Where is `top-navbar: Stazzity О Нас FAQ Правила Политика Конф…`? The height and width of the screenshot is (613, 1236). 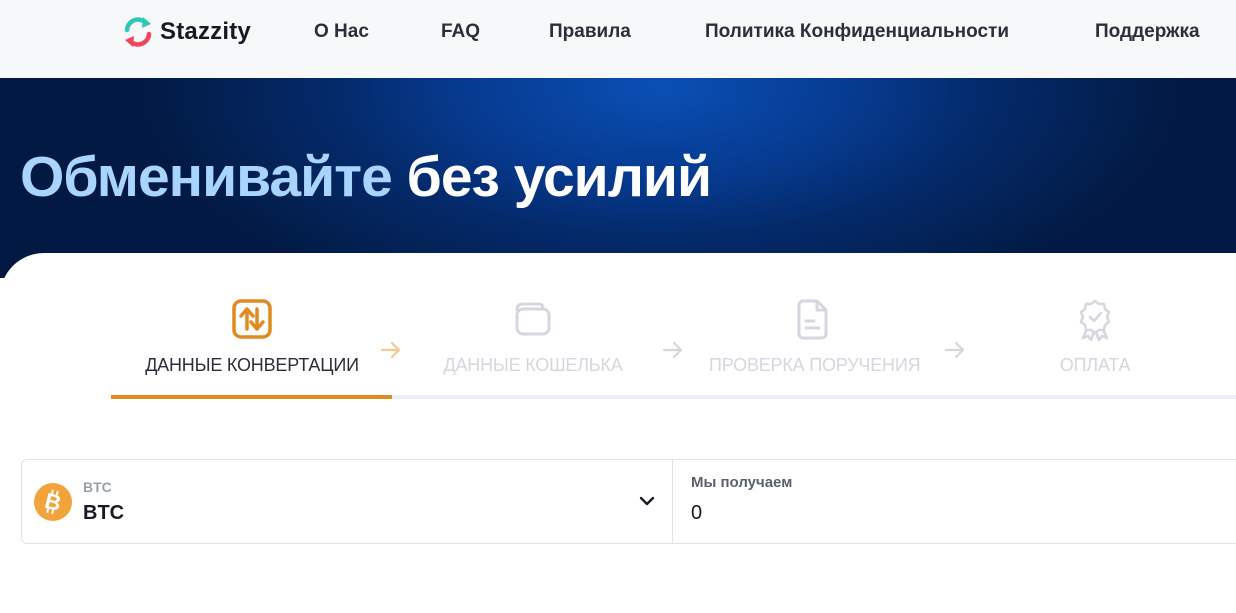 top-navbar: Stazzity О Нас FAQ Правила Политика Конф… is located at coordinates (618, 39).